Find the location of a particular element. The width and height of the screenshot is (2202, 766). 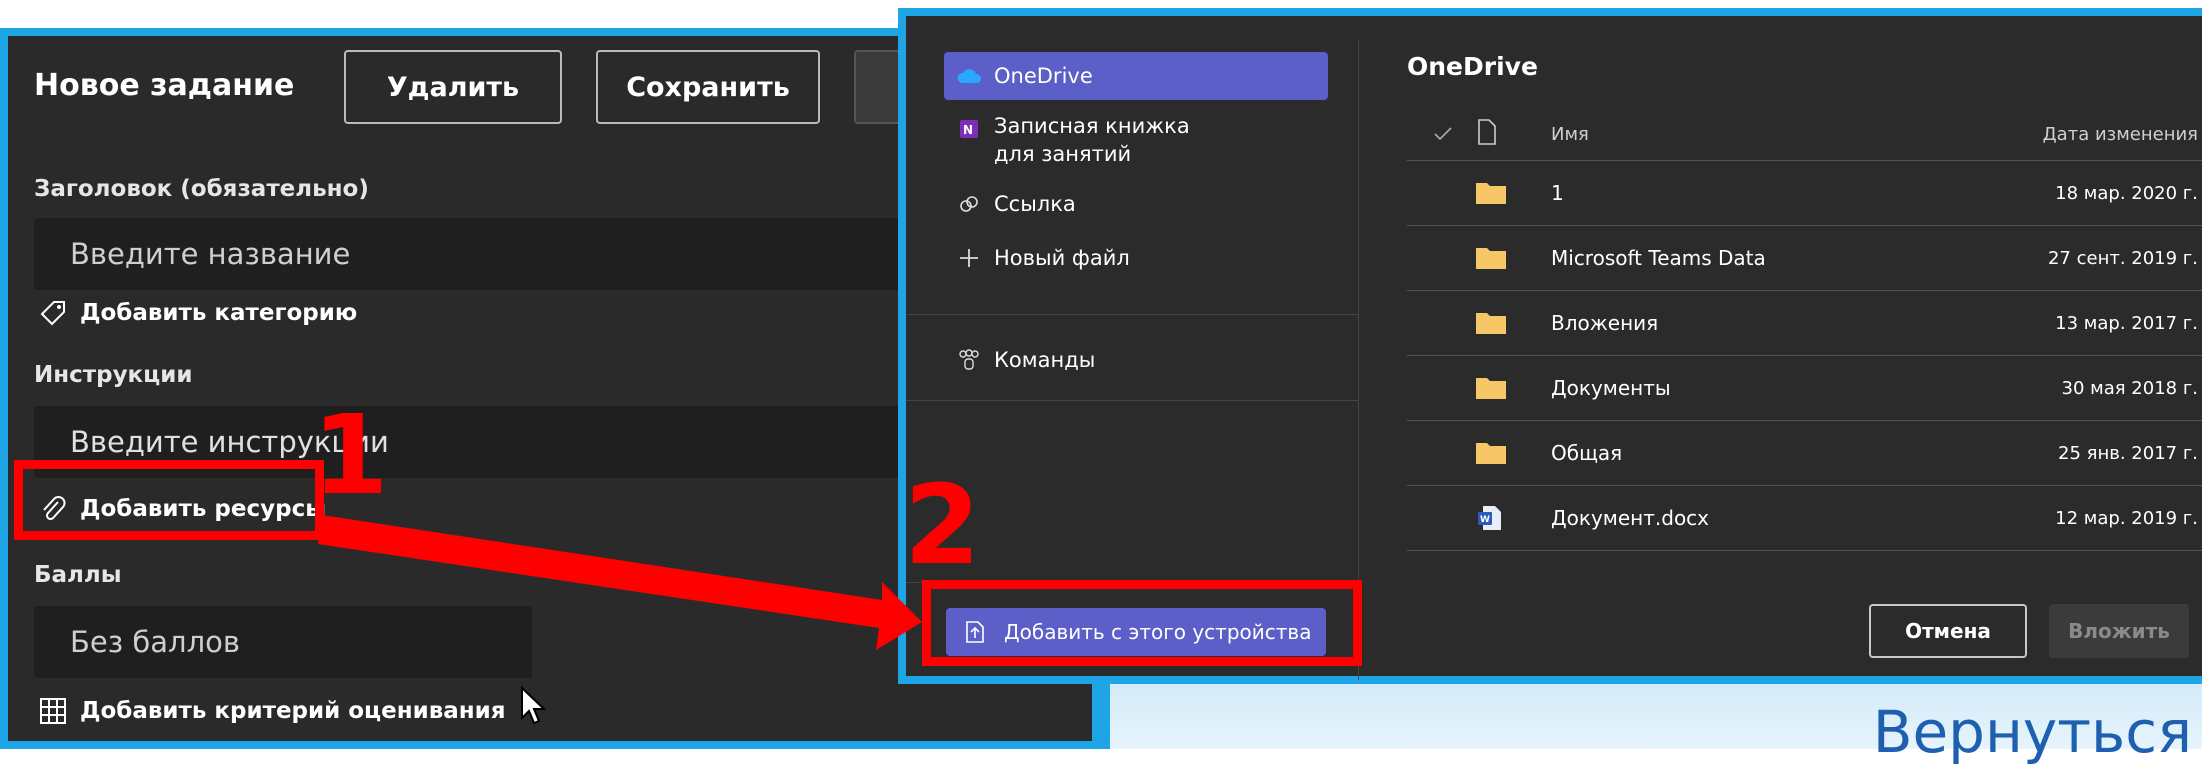

arrow-shape is located at coordinates (620, 582).